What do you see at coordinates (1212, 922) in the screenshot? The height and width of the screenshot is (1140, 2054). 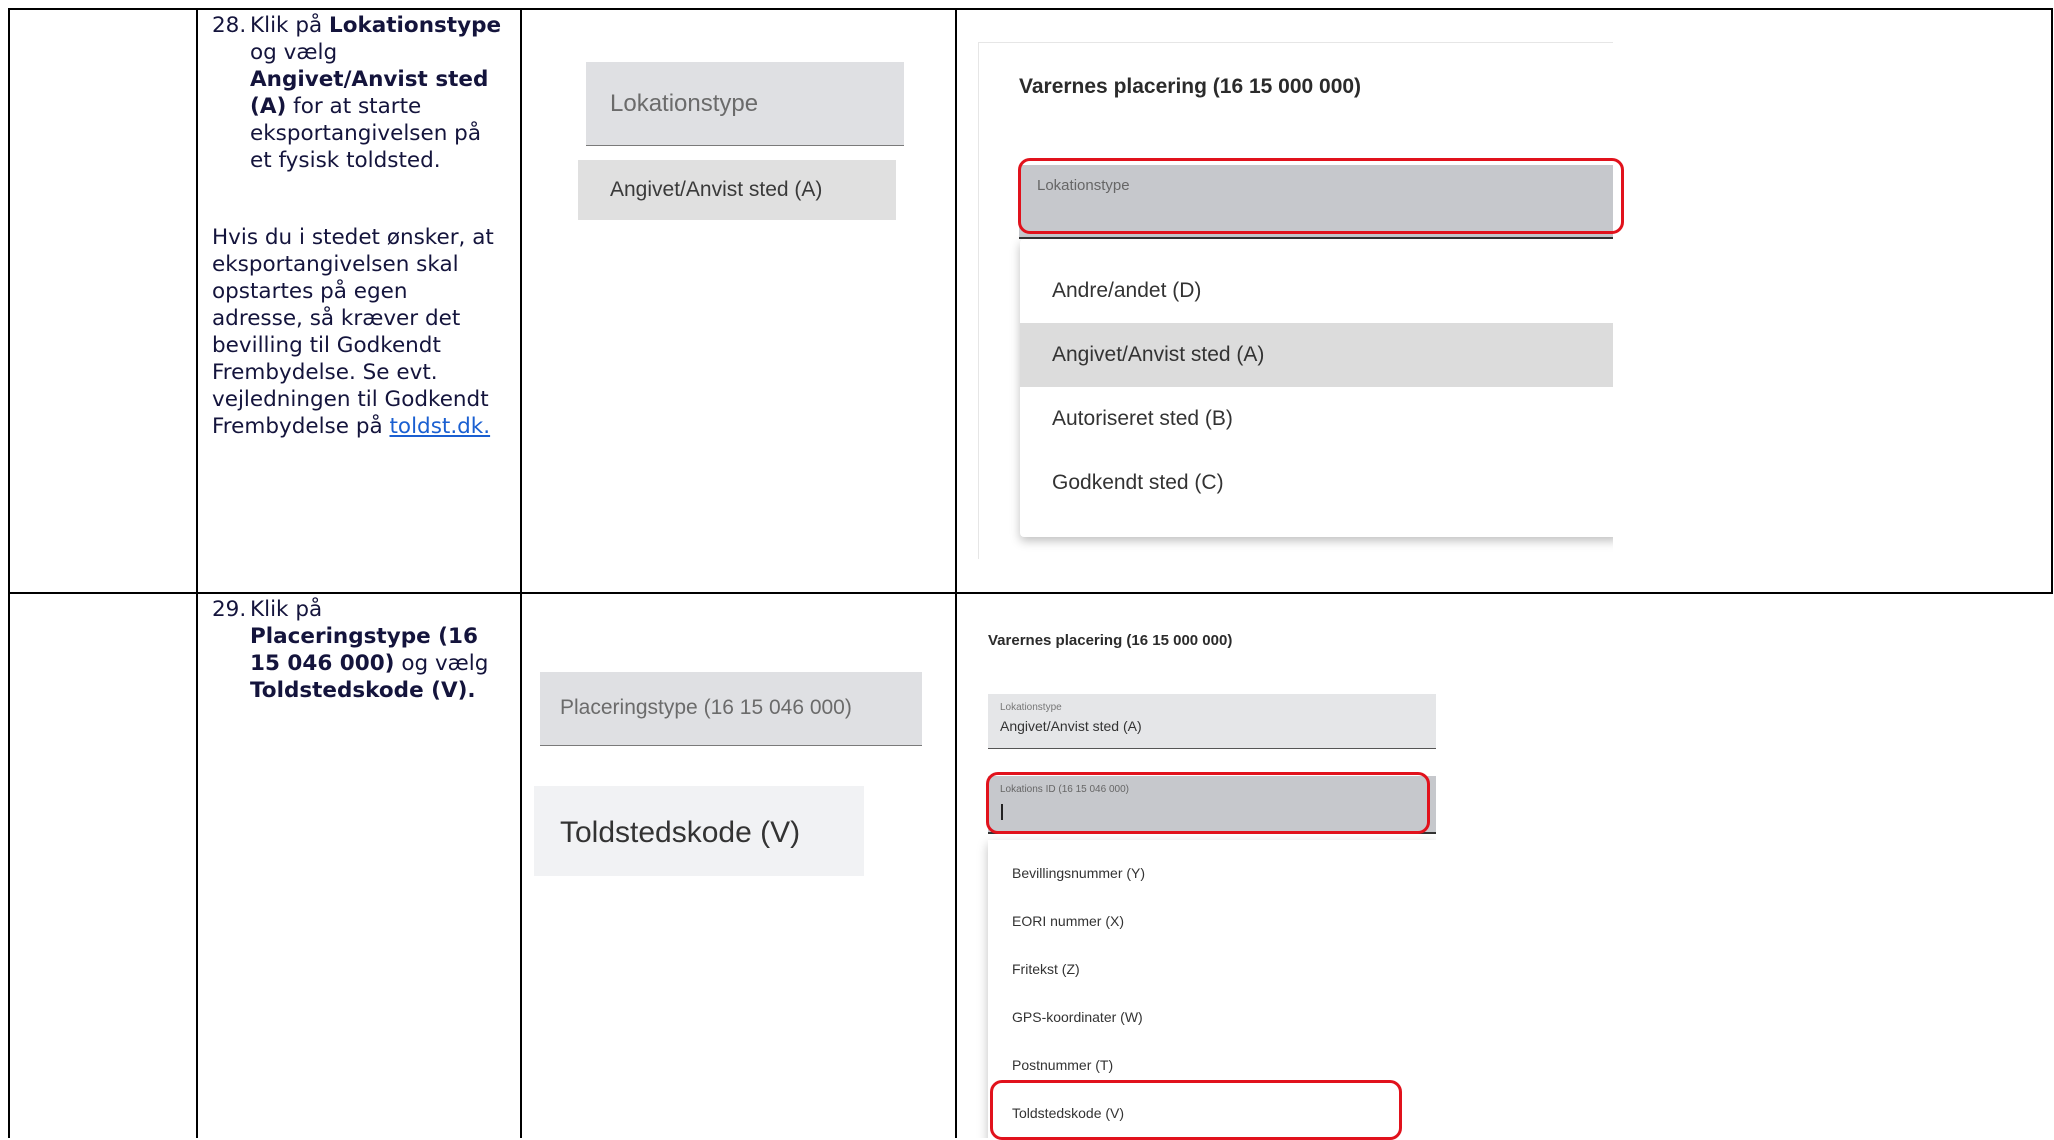 I see `dropdown-option: EORI nummer (X)` at bounding box center [1212, 922].